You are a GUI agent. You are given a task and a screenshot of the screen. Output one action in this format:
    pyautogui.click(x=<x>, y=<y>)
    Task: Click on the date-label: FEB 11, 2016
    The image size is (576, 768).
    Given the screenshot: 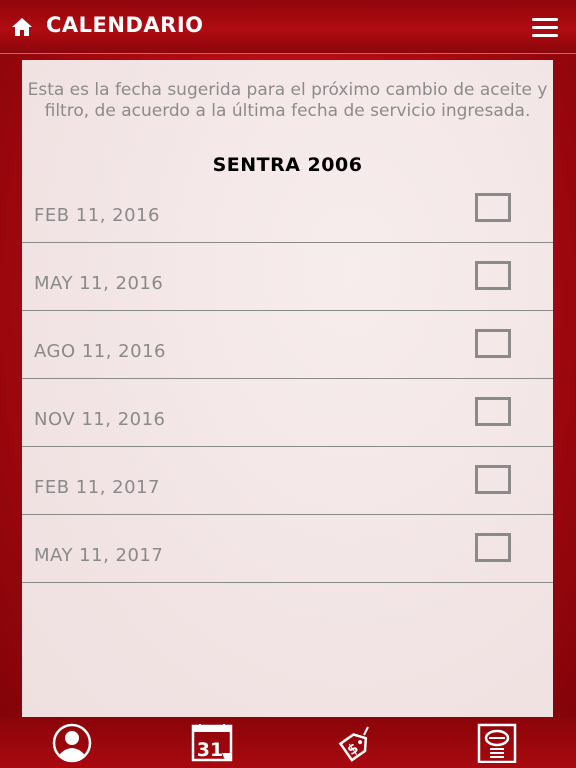 What is the action you would take?
    pyautogui.click(x=97, y=215)
    